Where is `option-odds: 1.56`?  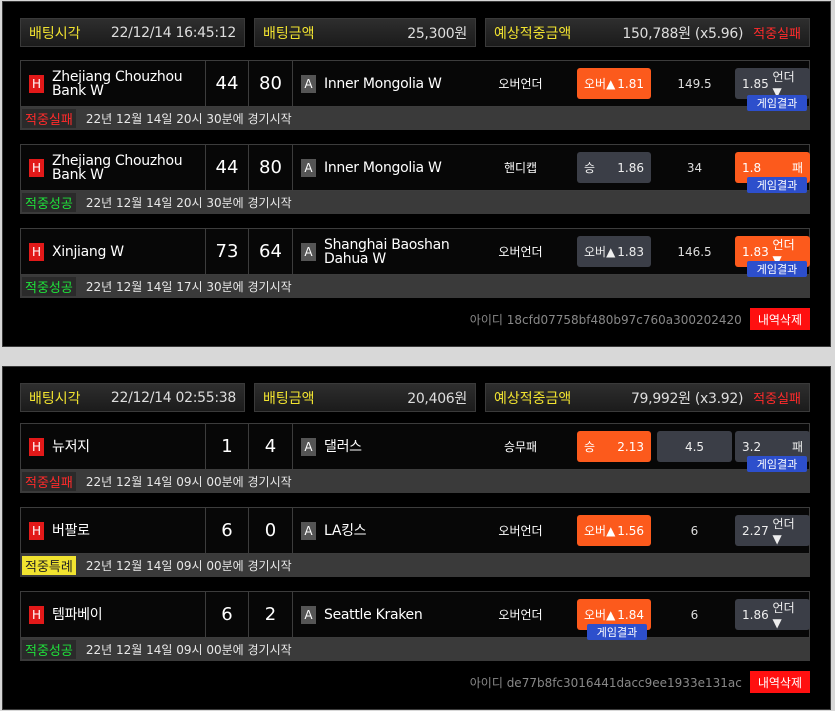 option-odds: 1.56 is located at coordinates (630, 530).